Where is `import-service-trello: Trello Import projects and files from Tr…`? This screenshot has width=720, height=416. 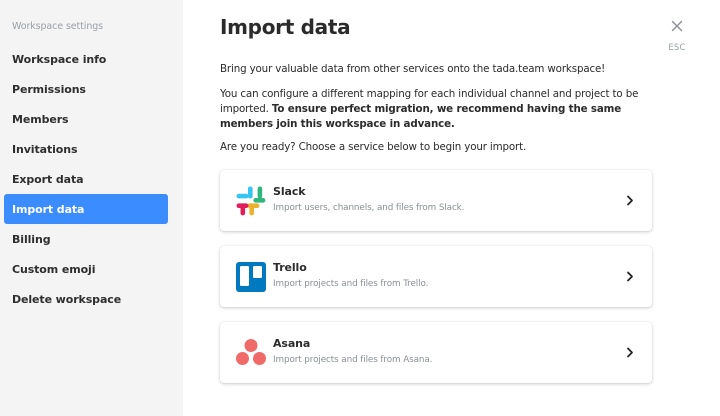 import-service-trello: Trello Import projects and files from Tr… is located at coordinates (436, 276).